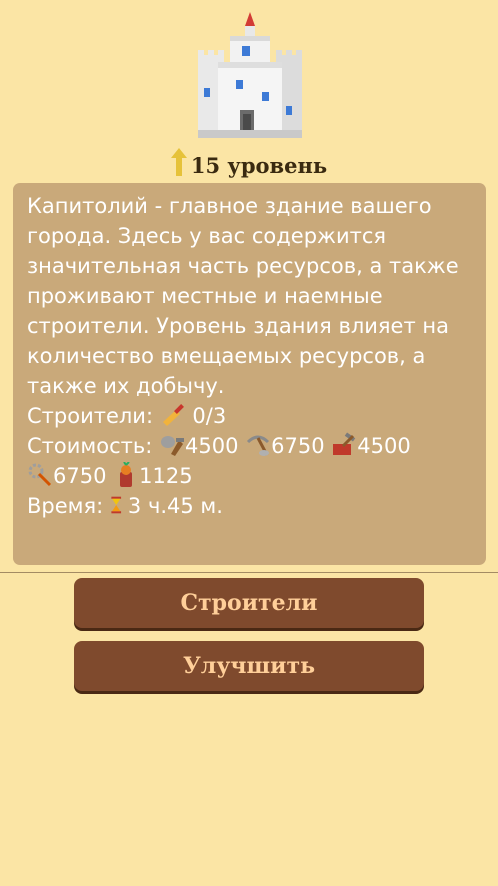 The width and height of the screenshot is (498, 886). What do you see at coordinates (166, 476) in the screenshot?
I see `cost-food-value: 1125` at bounding box center [166, 476].